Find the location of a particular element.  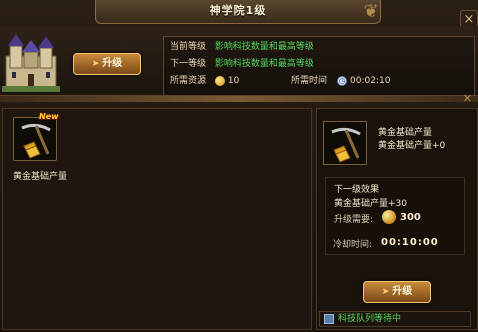

section-divider is located at coordinates (239, 99).